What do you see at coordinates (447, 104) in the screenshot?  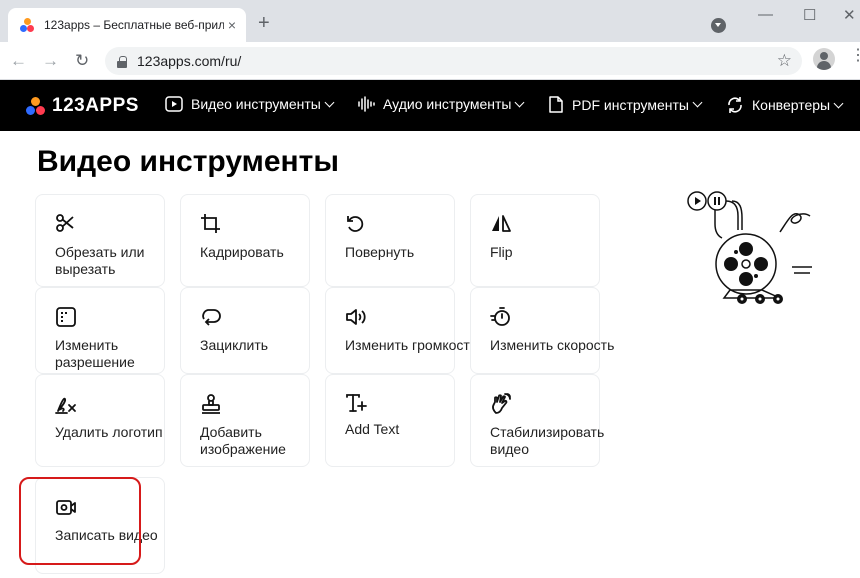 I see `nav-audio-label: Аудио инструменты` at bounding box center [447, 104].